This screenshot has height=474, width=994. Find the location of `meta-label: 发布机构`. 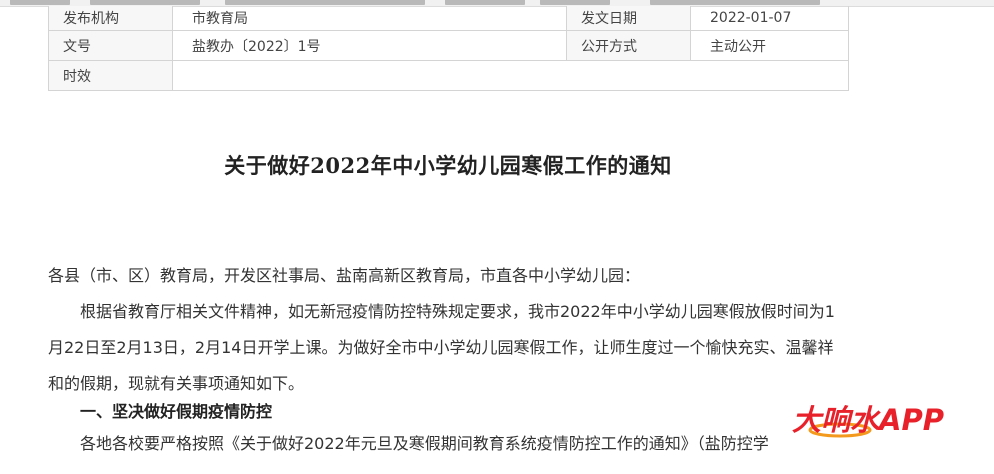

meta-label: 发布机构 is located at coordinates (110, 18).